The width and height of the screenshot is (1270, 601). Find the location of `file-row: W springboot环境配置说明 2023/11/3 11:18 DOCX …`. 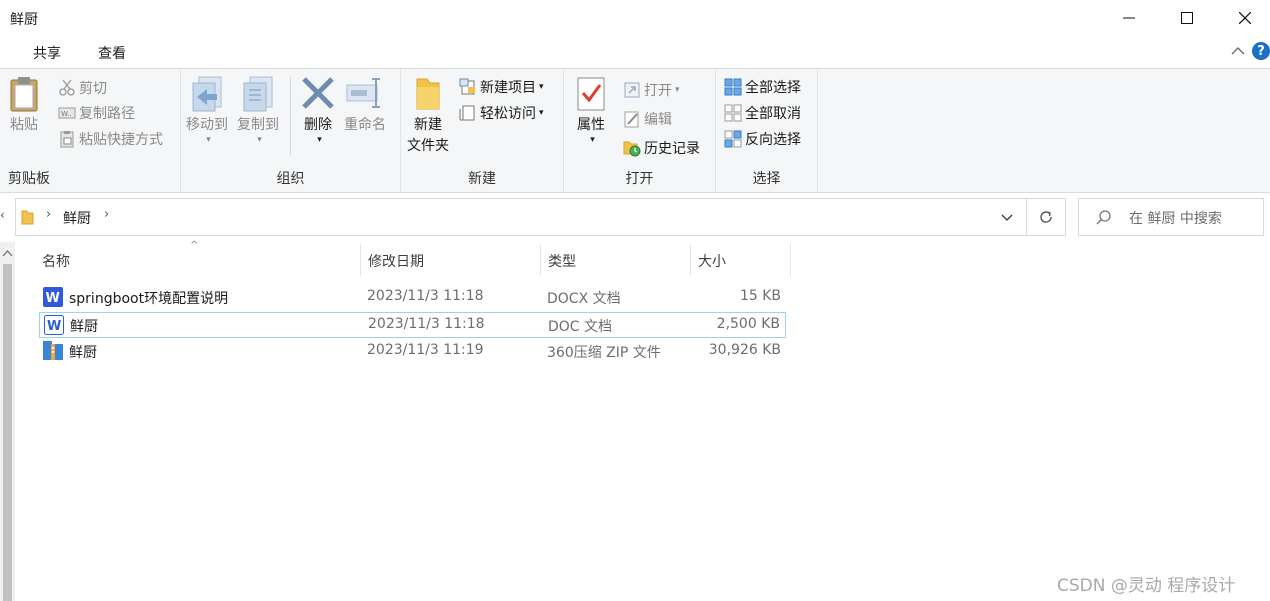

file-row: W springboot环境配置说明 2023/11/3 11:18 DOCX … is located at coordinates (412, 298).